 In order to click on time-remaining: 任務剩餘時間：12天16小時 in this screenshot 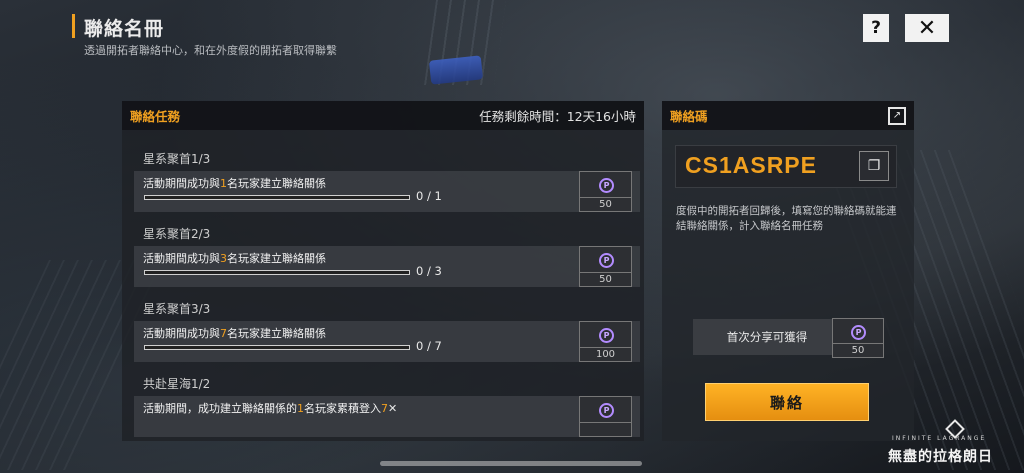, I will do `click(557, 116)`.